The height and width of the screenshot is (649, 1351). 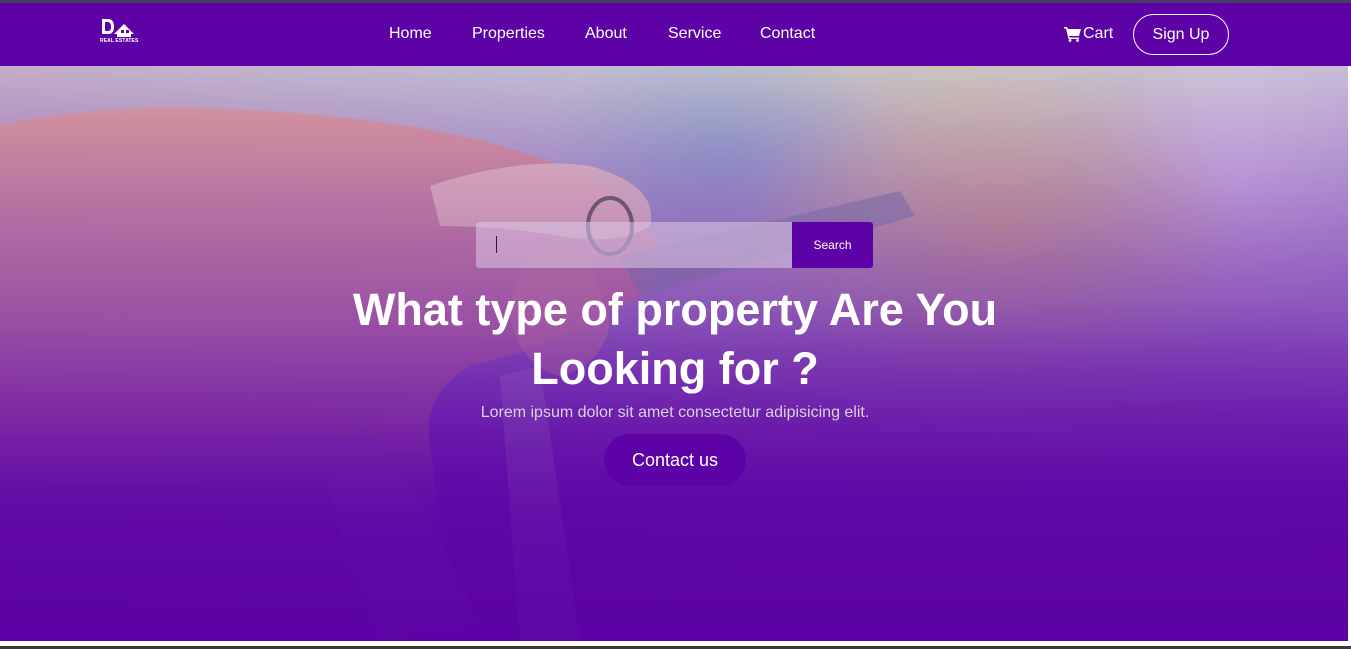 What do you see at coordinates (675, 460) in the screenshot?
I see `contact-us-button: Contact us` at bounding box center [675, 460].